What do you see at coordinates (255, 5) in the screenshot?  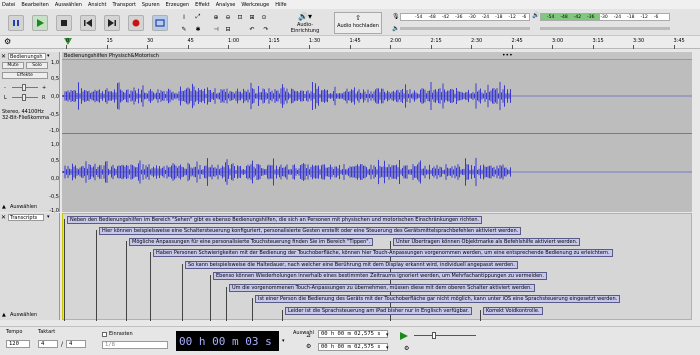 I see `menu-item-9: Werkzeuge` at bounding box center [255, 5].